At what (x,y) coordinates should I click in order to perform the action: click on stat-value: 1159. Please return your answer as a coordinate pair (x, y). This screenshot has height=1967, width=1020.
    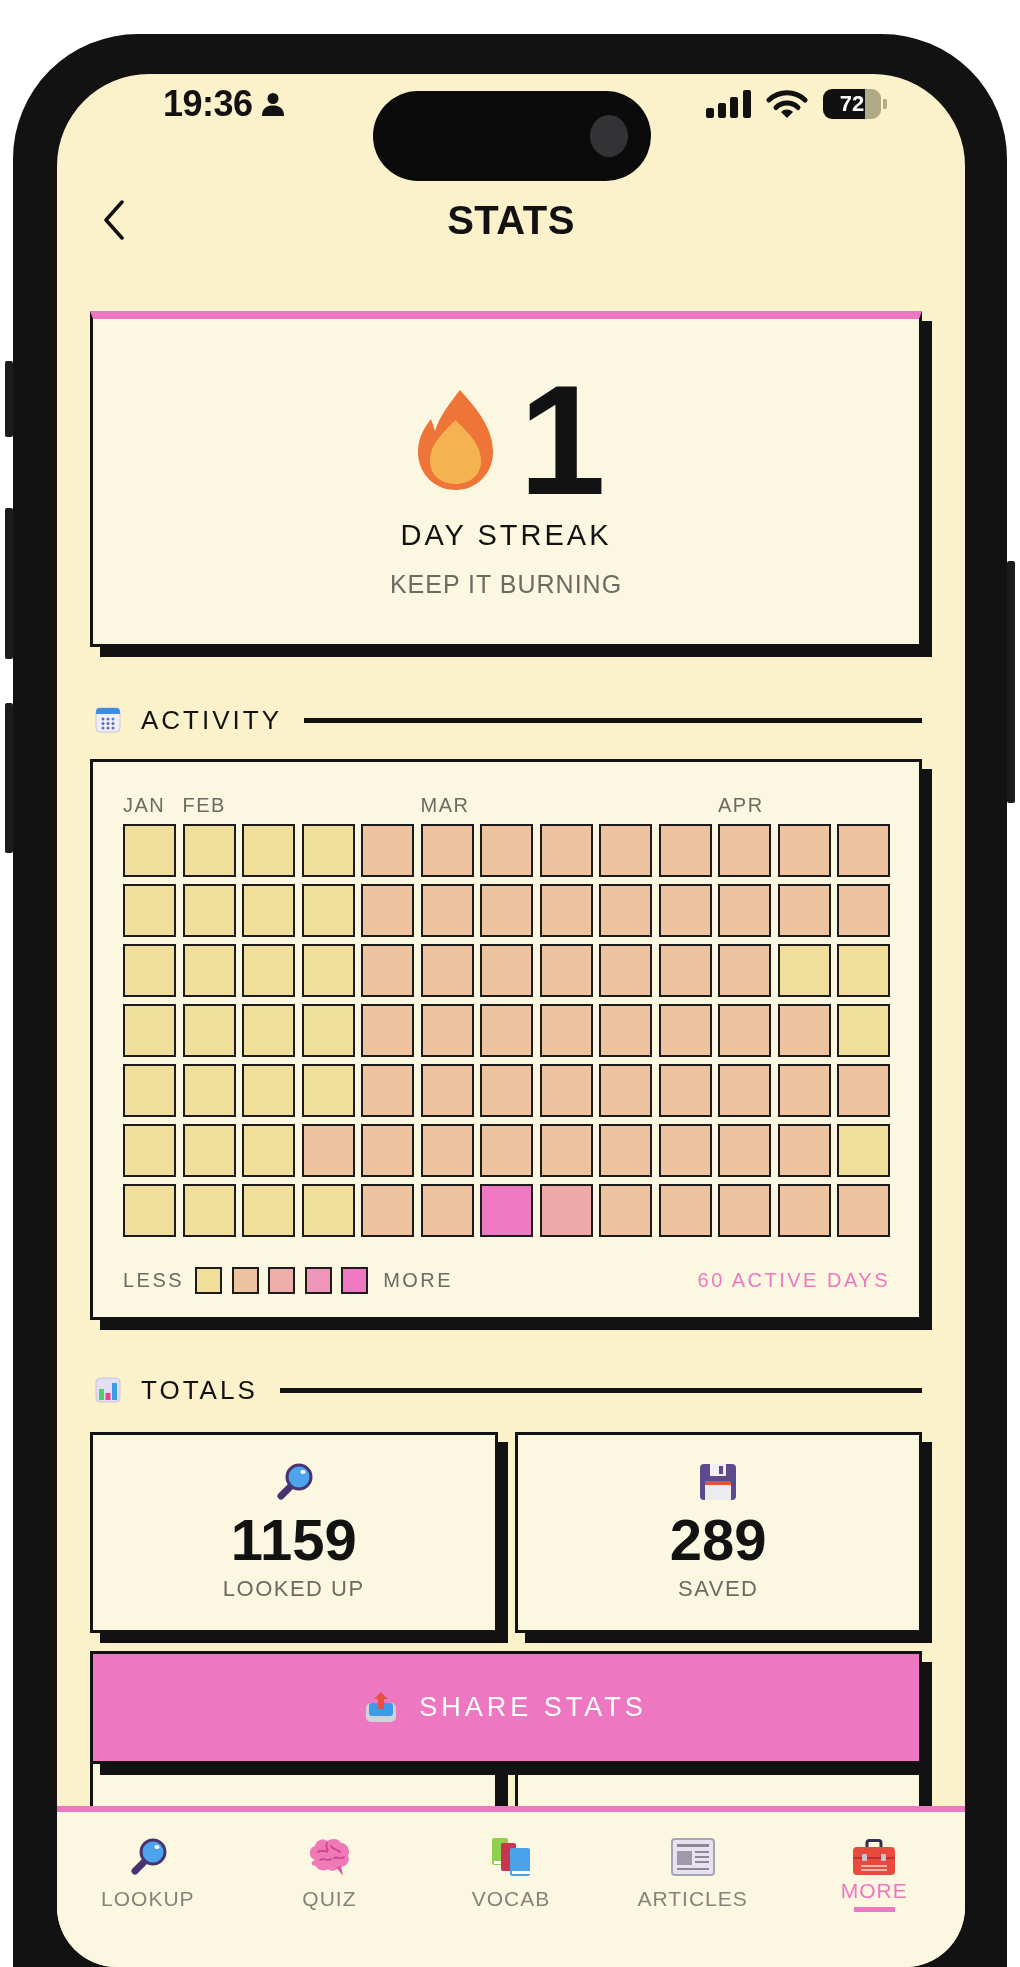
    Looking at the image, I should click on (293, 1540).